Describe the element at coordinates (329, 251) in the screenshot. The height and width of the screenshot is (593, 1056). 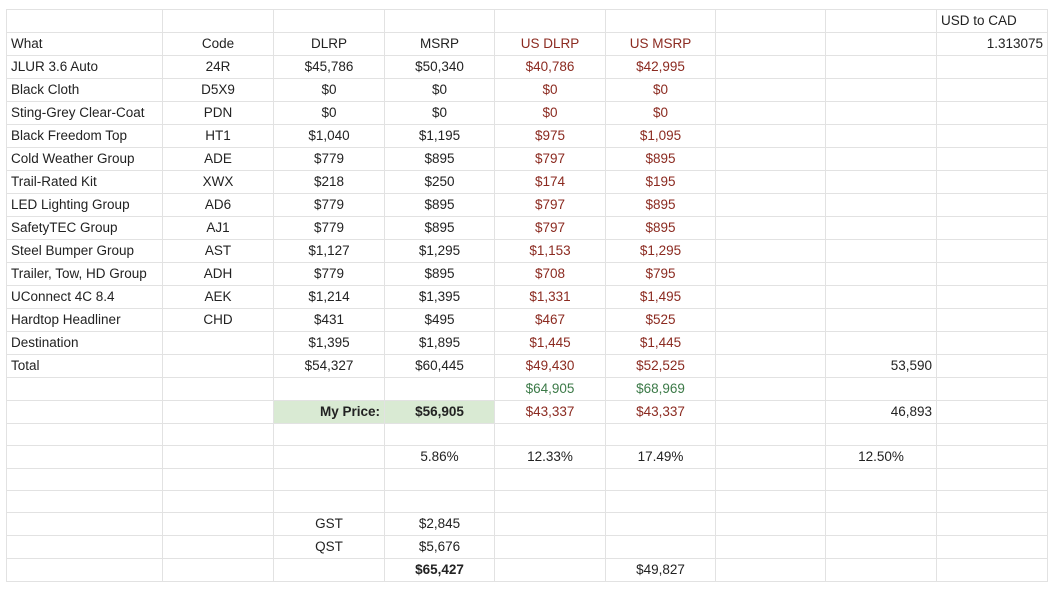
I see `cell-r11-c3: $1,127` at that location.